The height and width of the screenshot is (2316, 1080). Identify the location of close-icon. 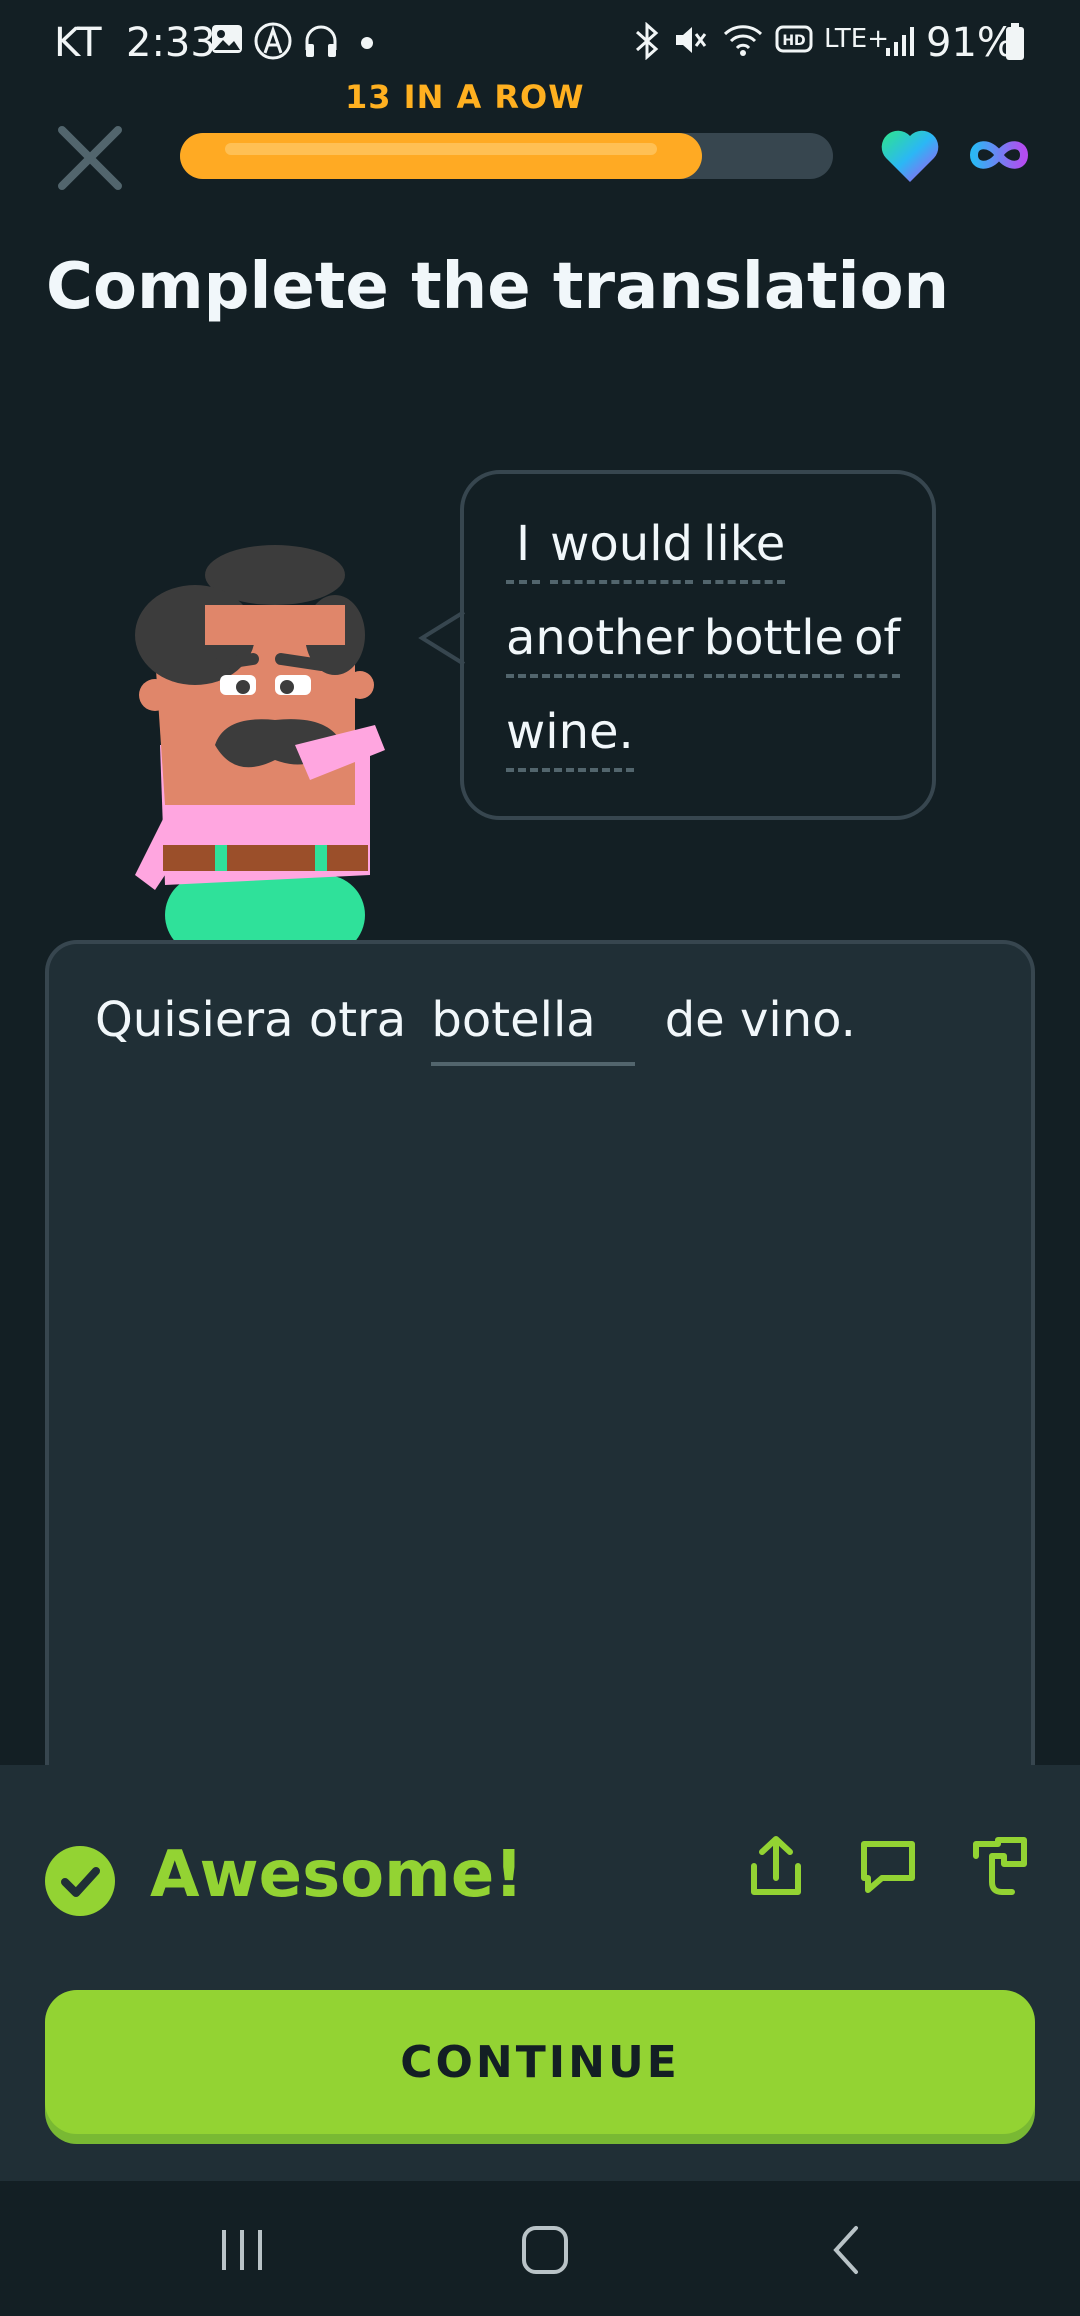
(90, 158).